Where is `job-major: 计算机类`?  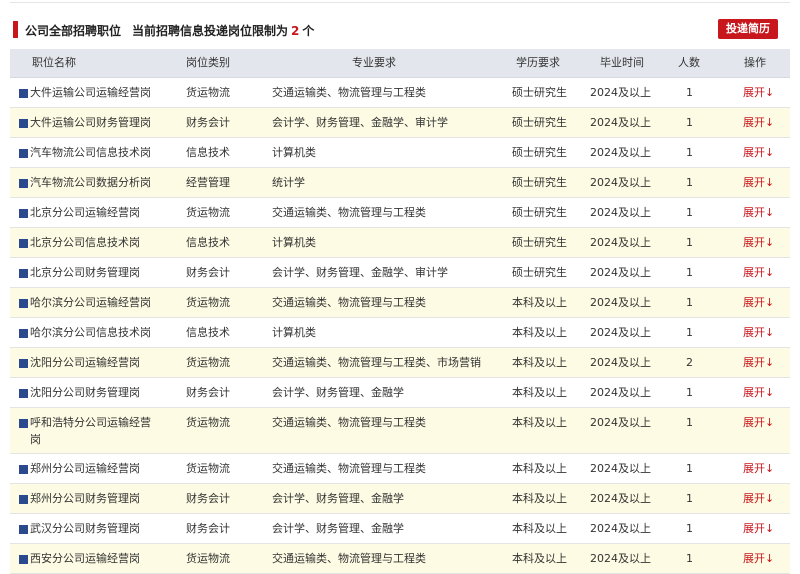 job-major: 计算机类 is located at coordinates (294, 332).